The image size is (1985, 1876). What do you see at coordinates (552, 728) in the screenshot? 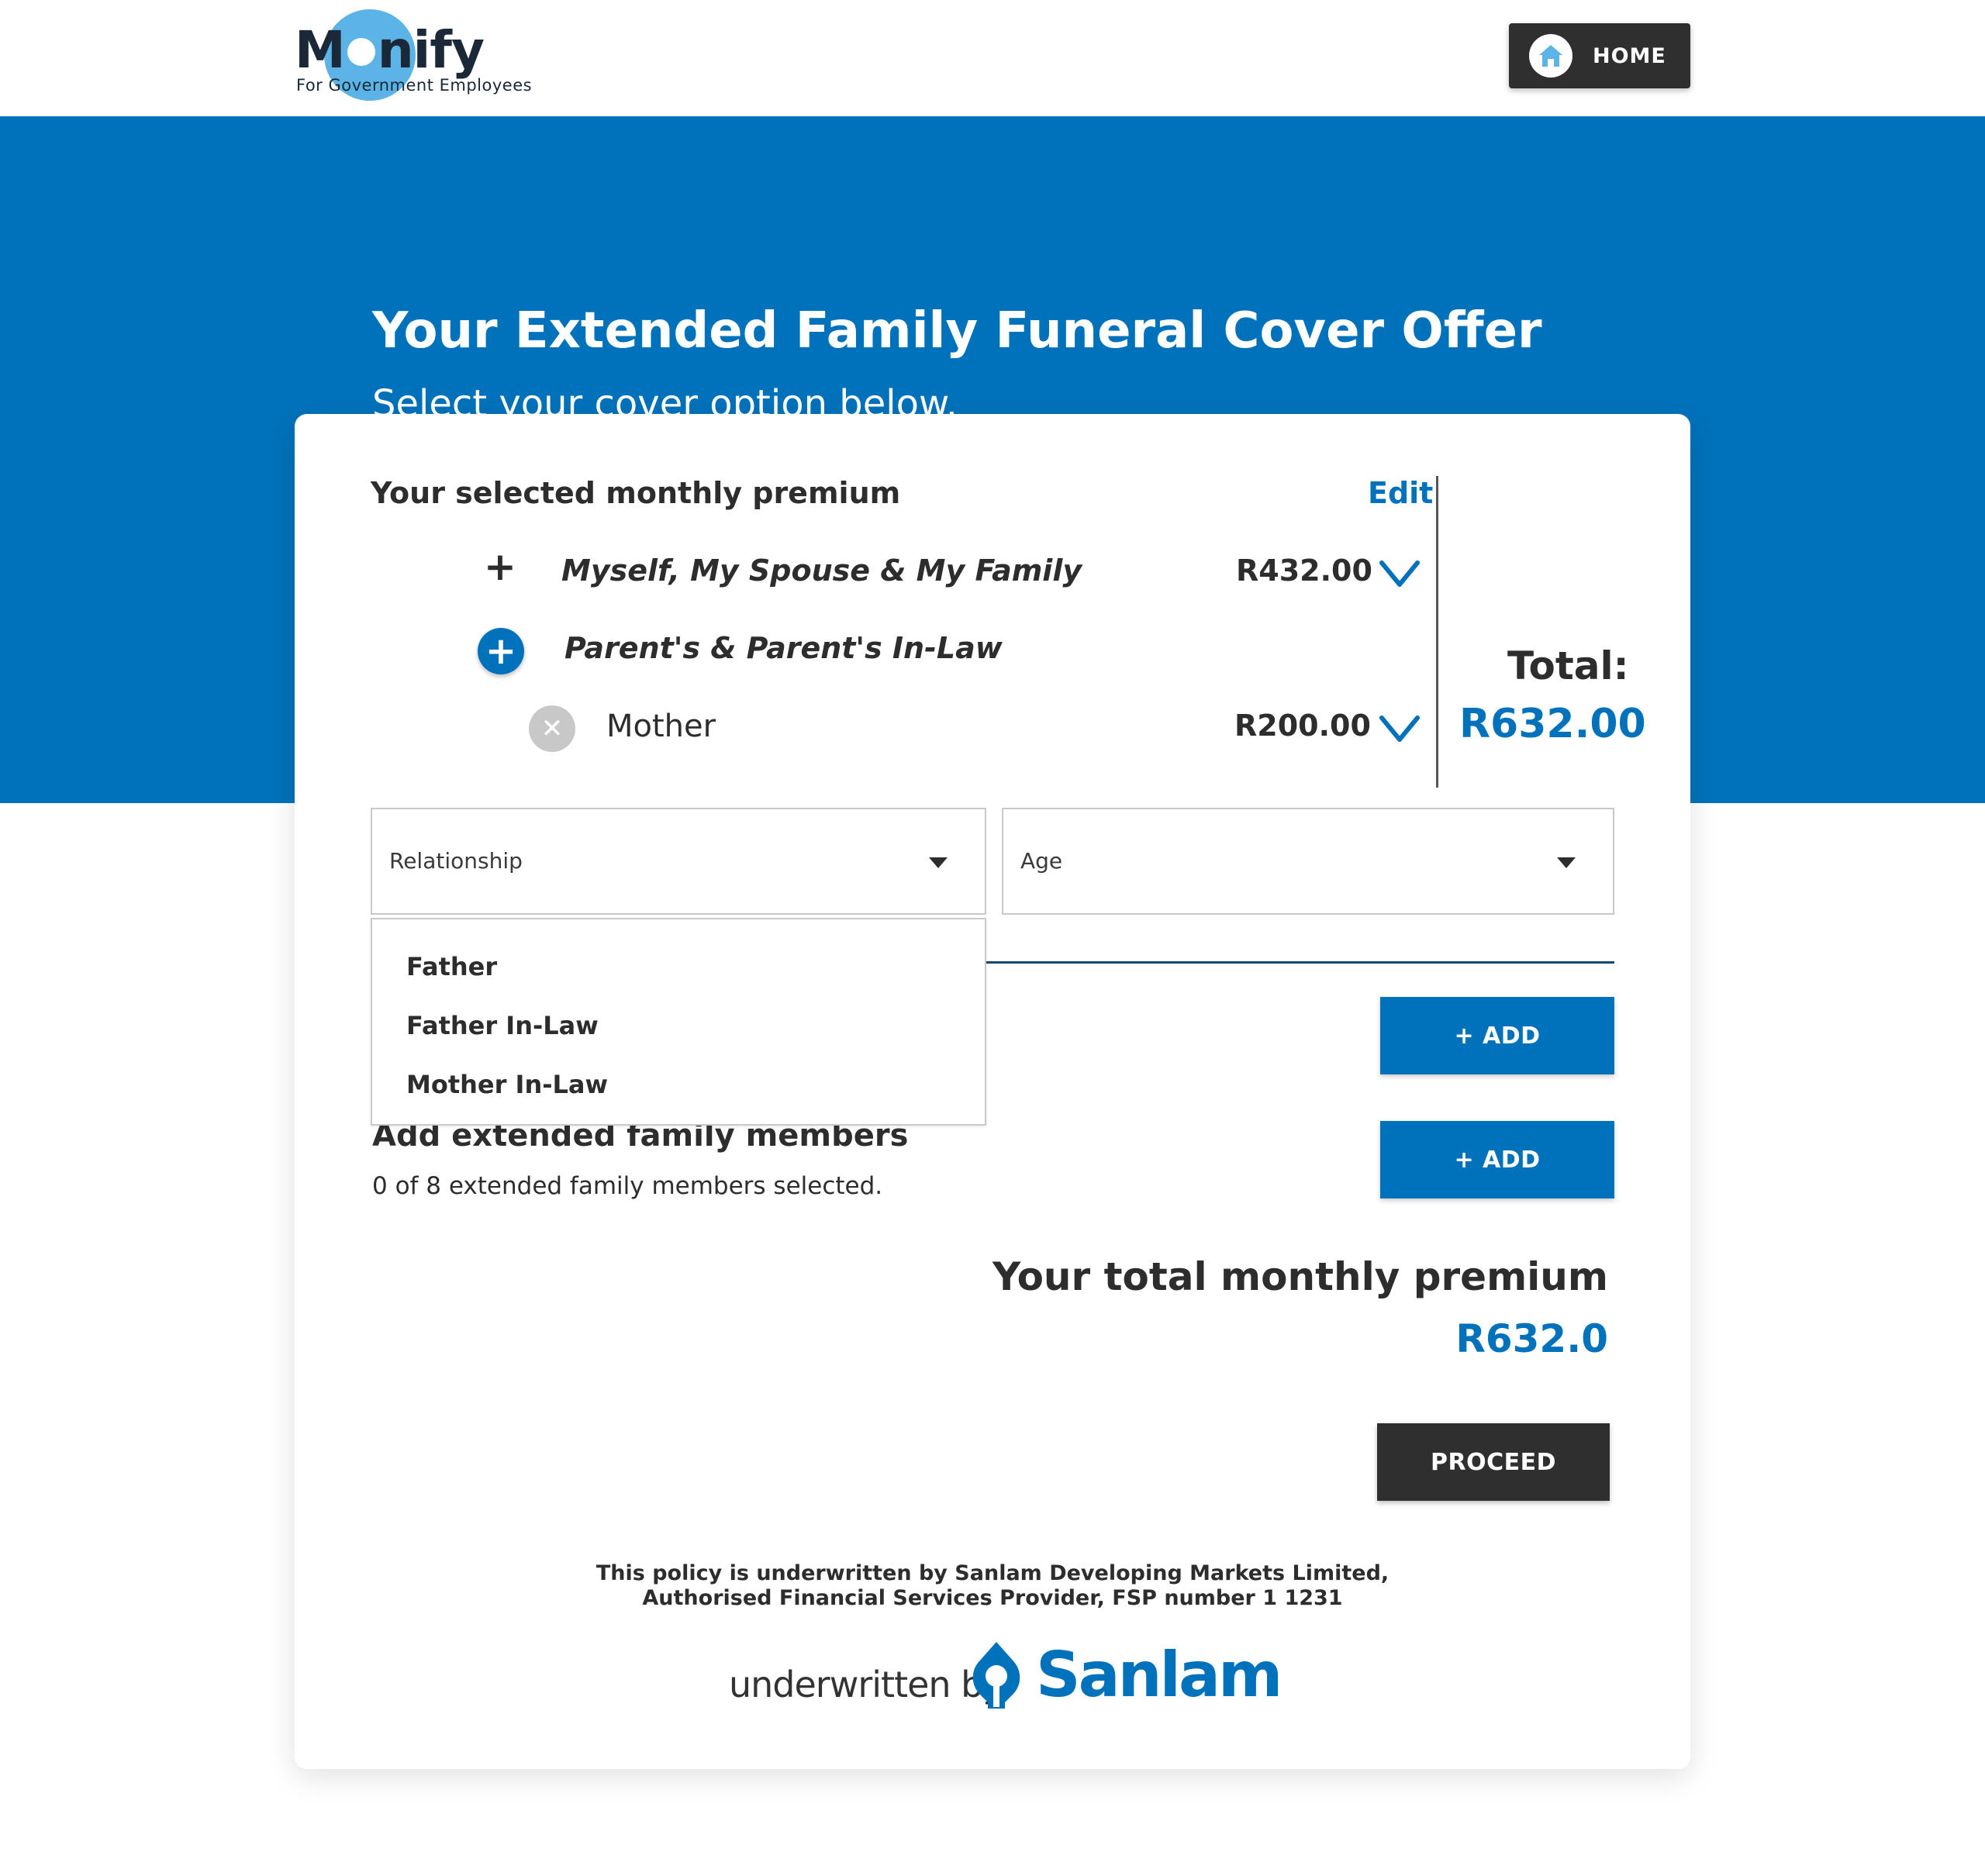
I see `remove-circle-icon: ✕` at bounding box center [552, 728].